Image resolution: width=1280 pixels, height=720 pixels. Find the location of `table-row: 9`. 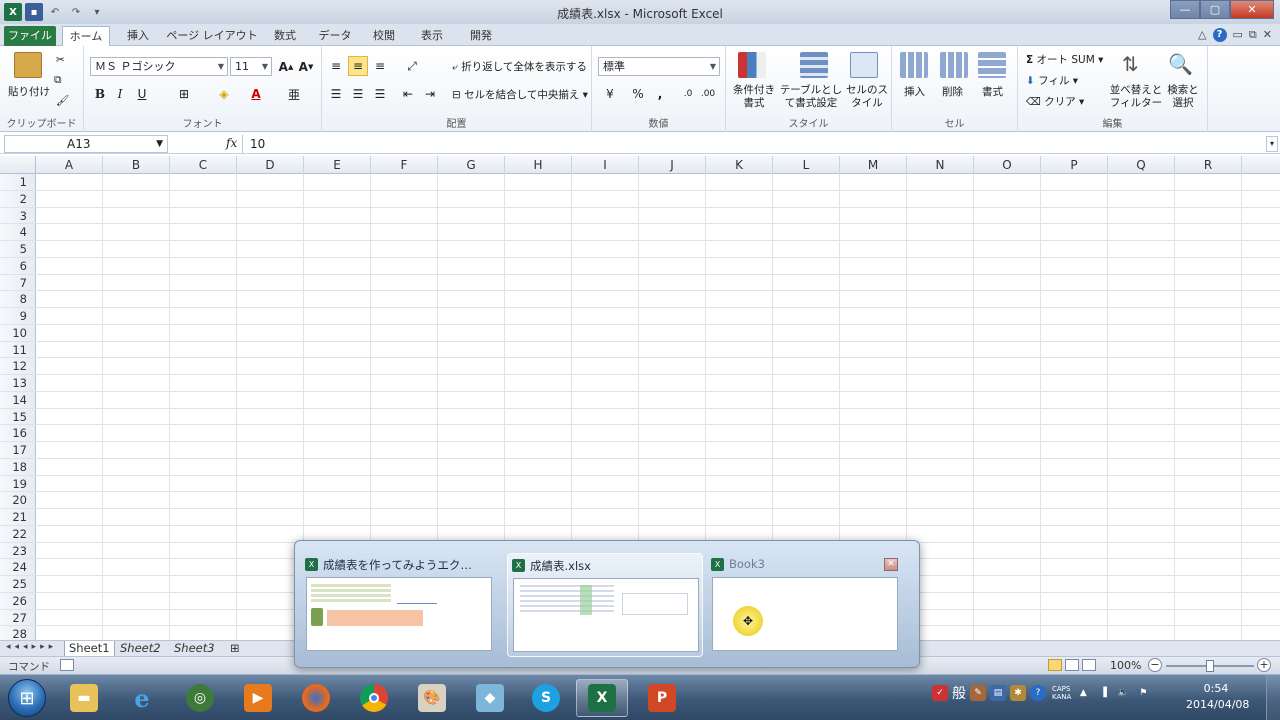

table-row: 9 is located at coordinates (640, 316).